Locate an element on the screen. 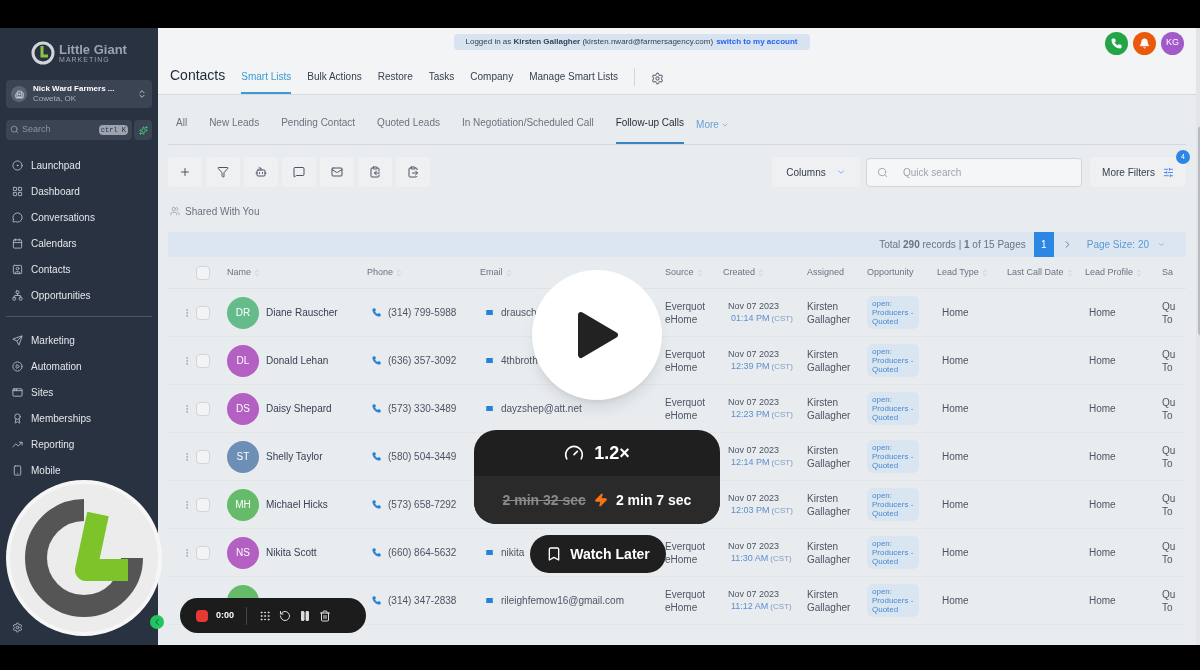  speed-card: 1.2× 2 min 32 sec 2 min 7 sec is located at coordinates (597, 477).